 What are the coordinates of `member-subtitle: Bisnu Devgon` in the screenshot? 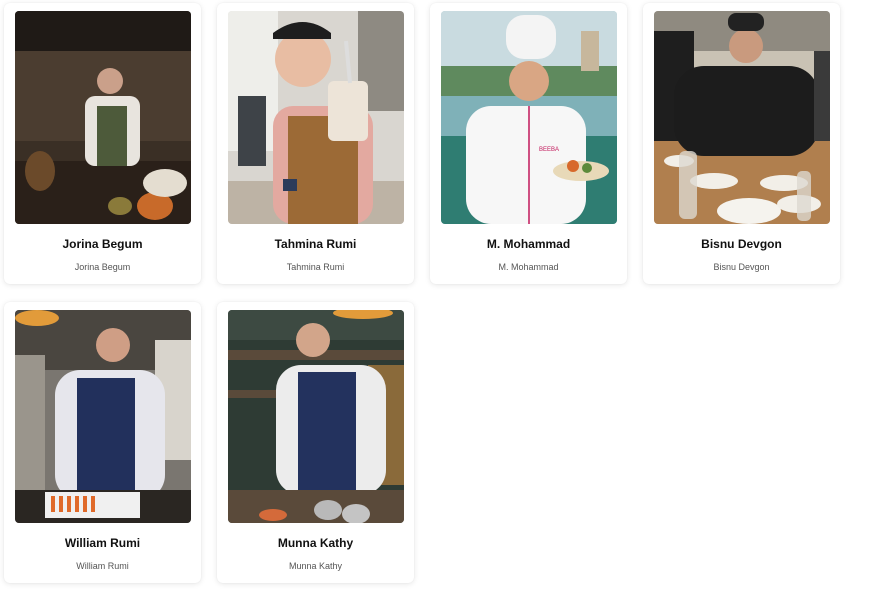 It's located at (741, 267).